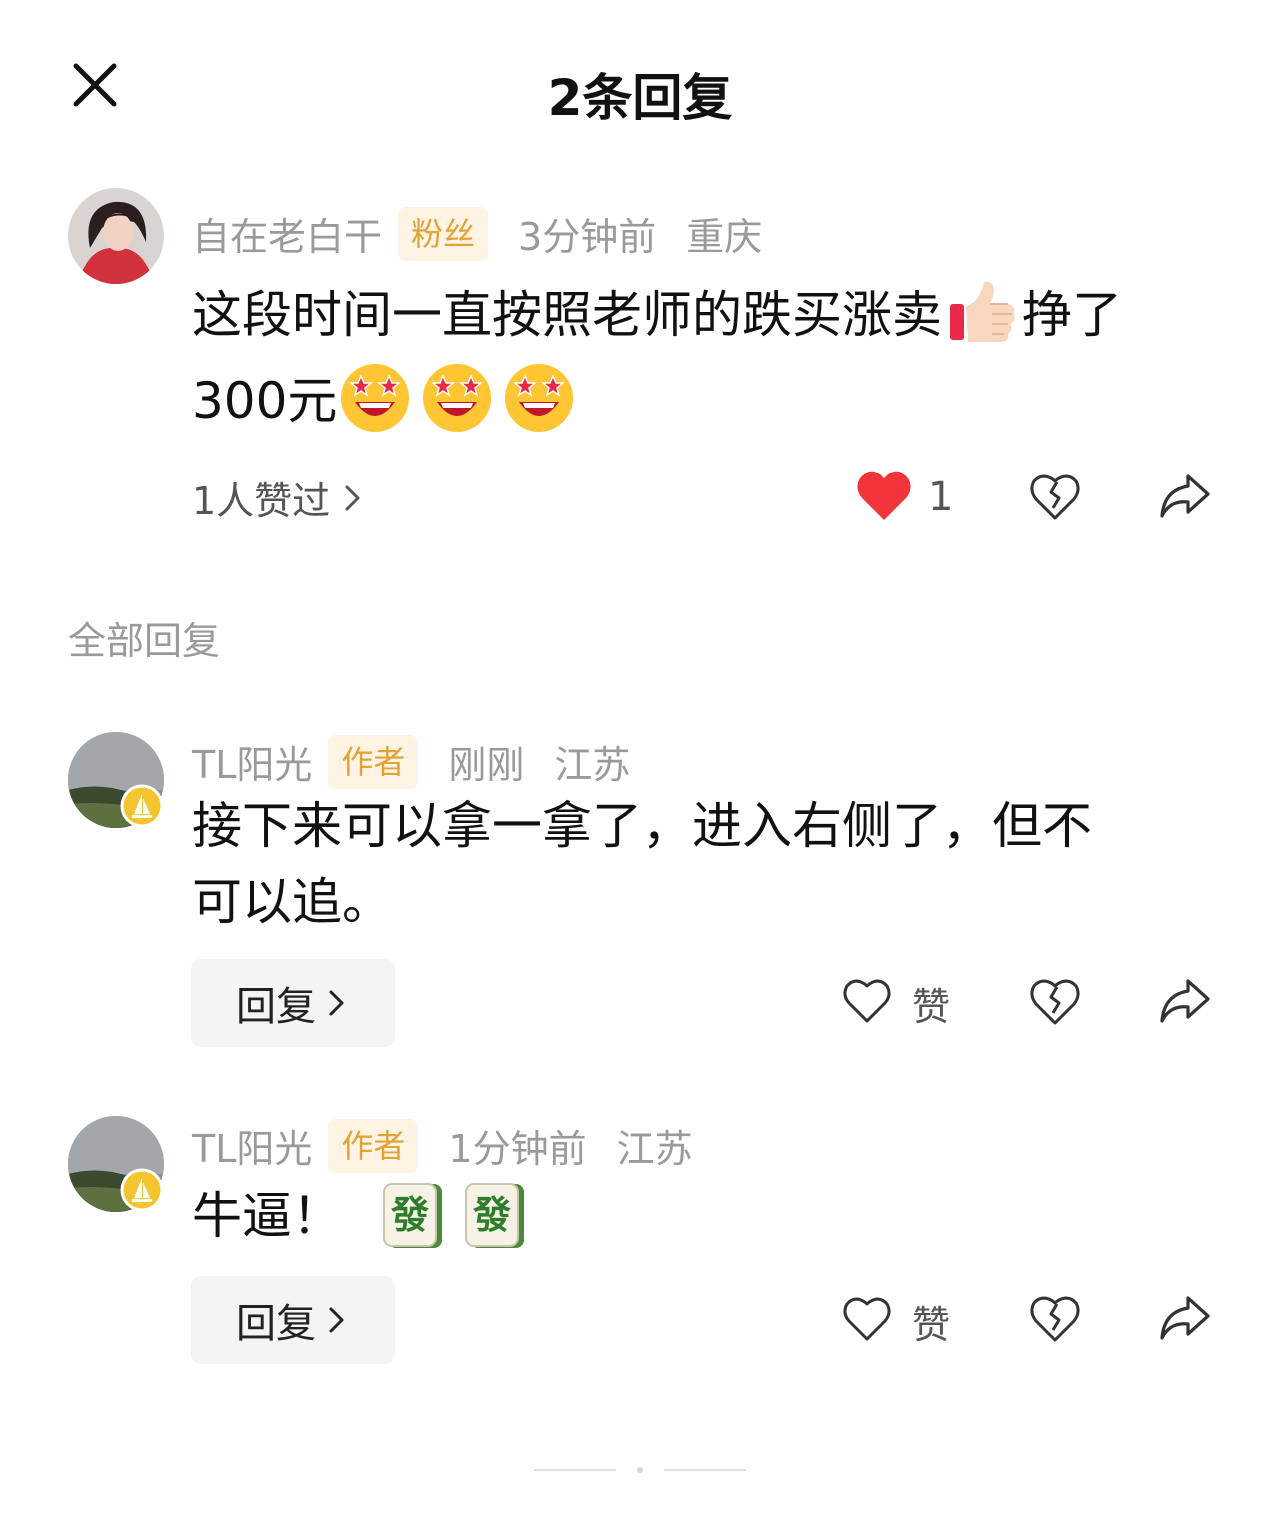 The width and height of the screenshot is (1280, 1538). I want to click on timestamp: 3分钟前, so click(587, 237).